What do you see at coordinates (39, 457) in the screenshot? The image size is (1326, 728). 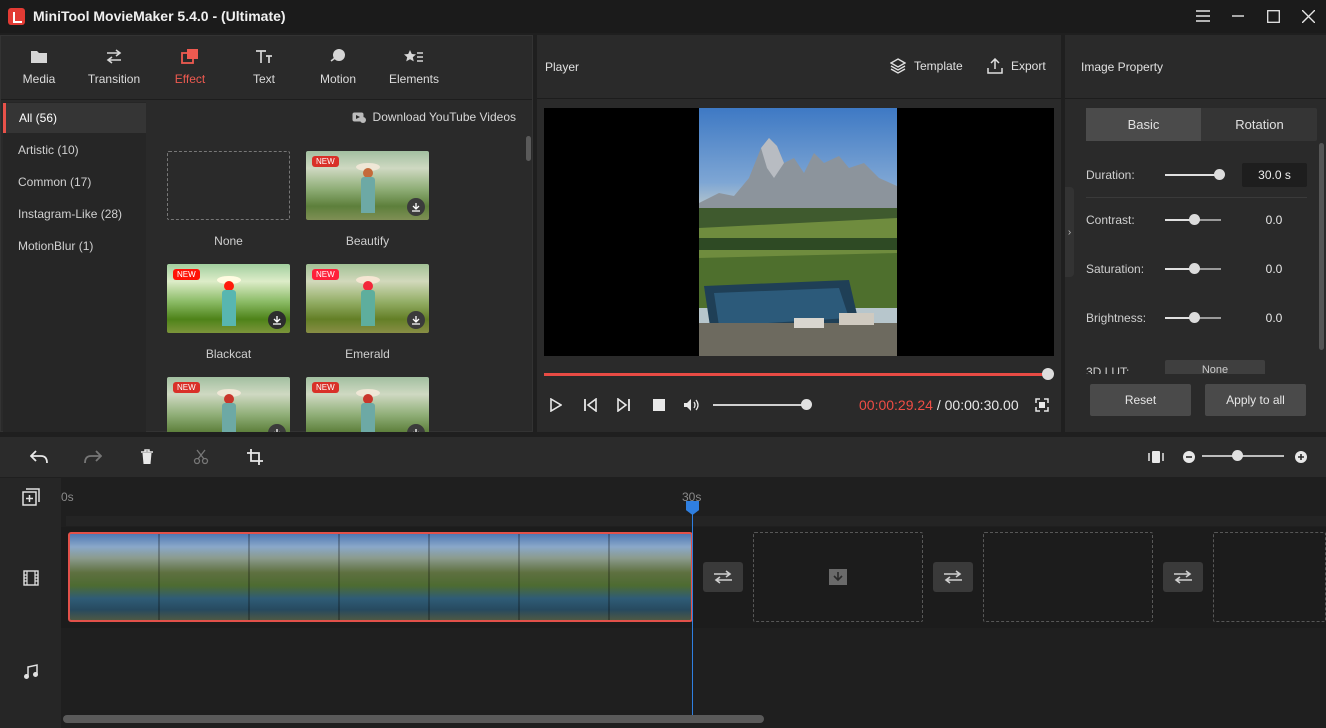 I see `undo-button` at bounding box center [39, 457].